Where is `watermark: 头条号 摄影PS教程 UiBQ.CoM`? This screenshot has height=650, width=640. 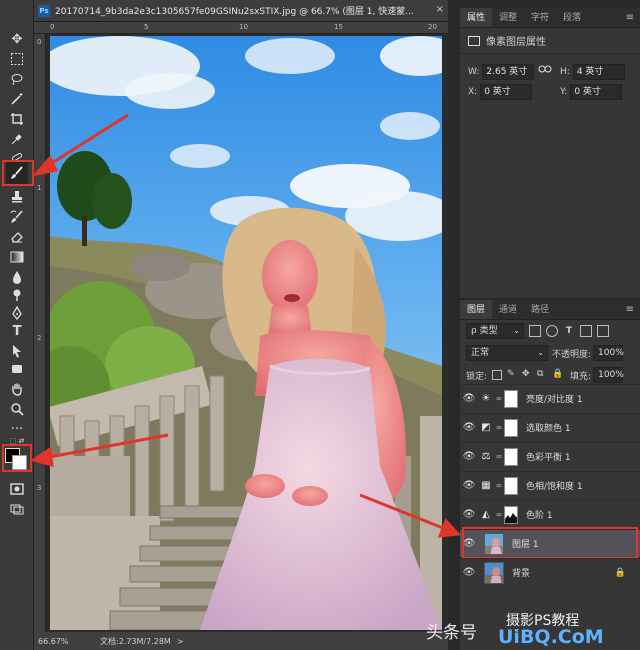
watermark: 头条号 摄影PS教程 UiBQ.CoM is located at coordinates (530, 629).